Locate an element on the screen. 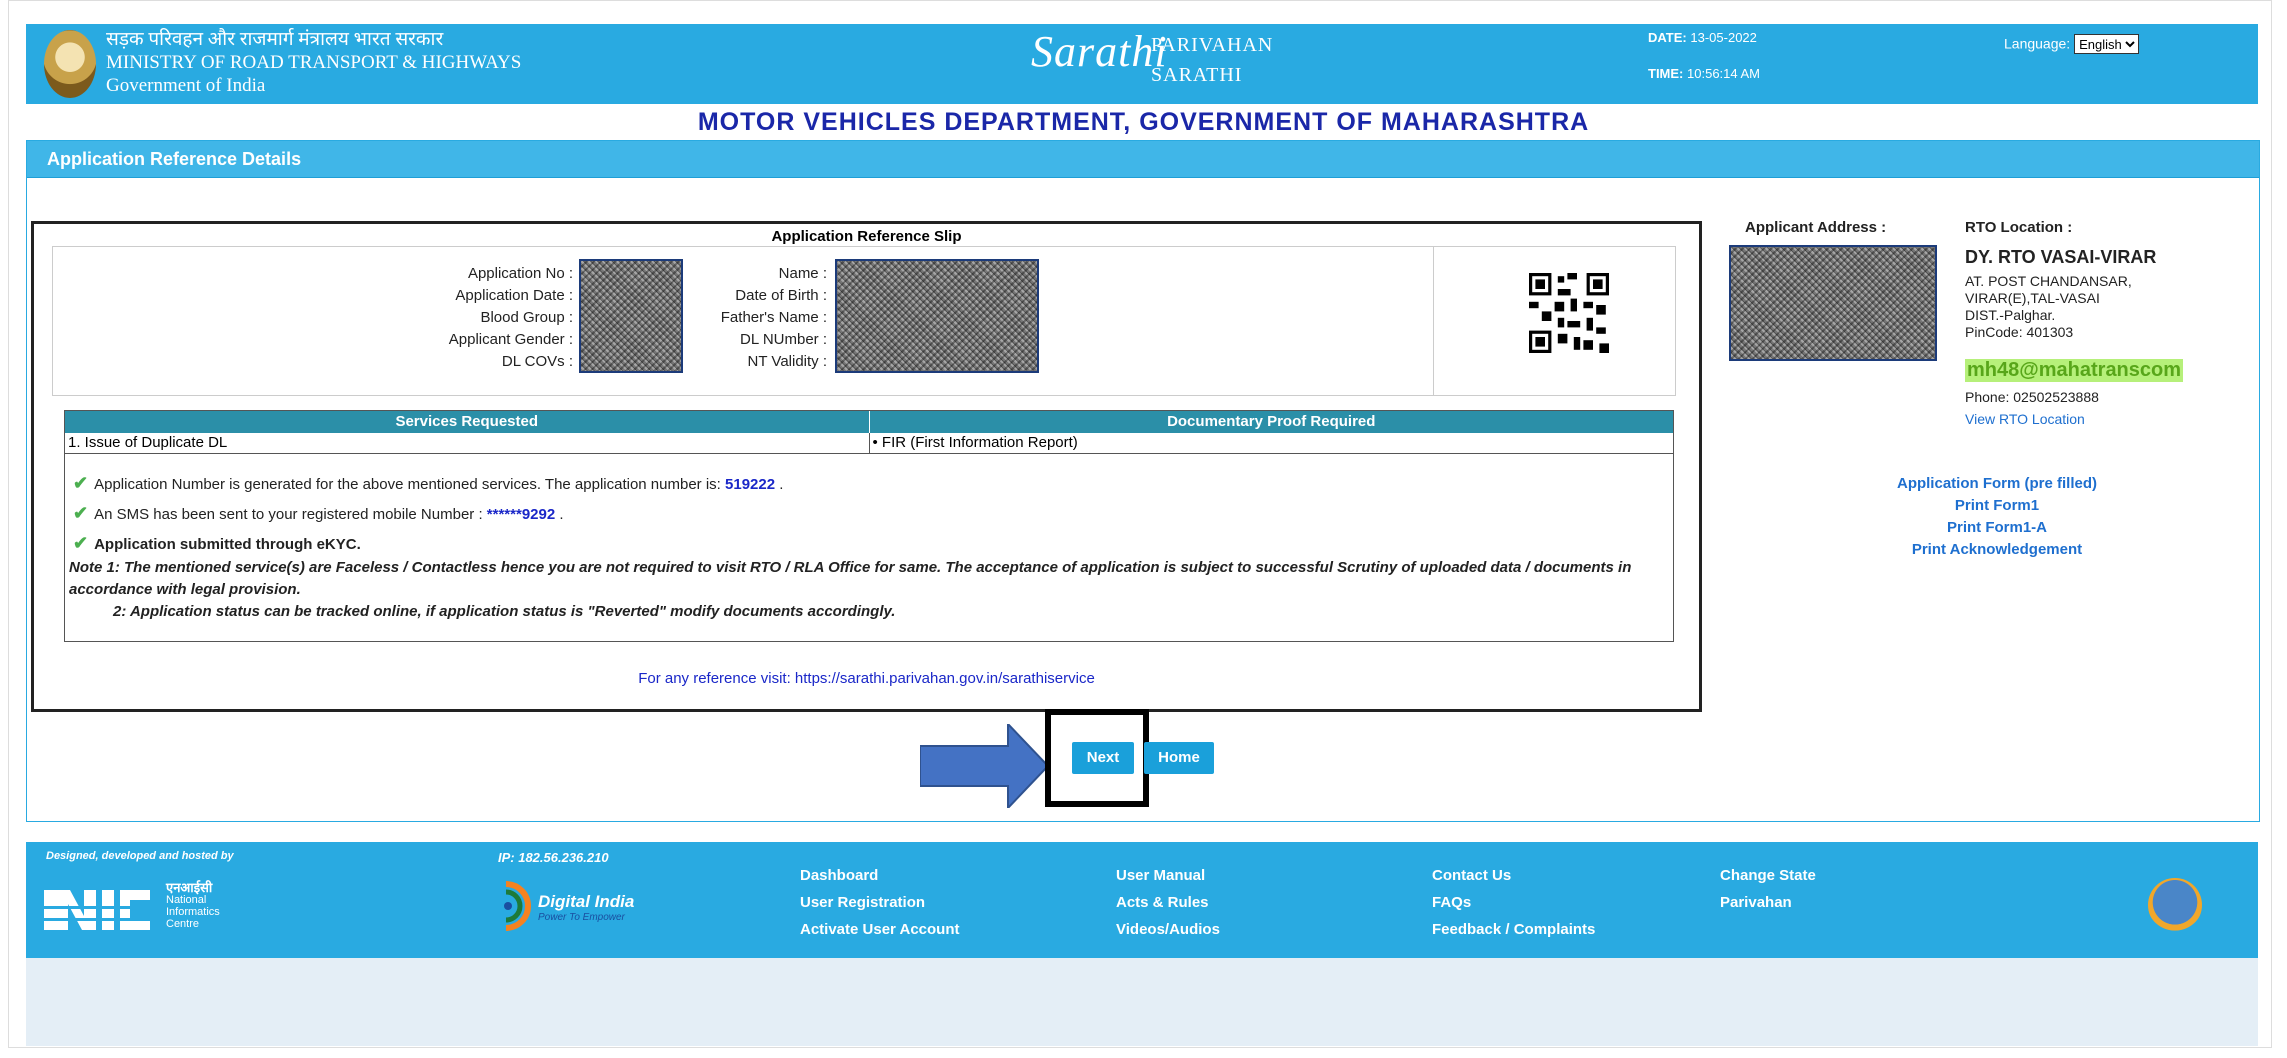 This screenshot has height=1058, width=2287. footer-link-acts-rules: Acts & Rules is located at coordinates (1168, 902).